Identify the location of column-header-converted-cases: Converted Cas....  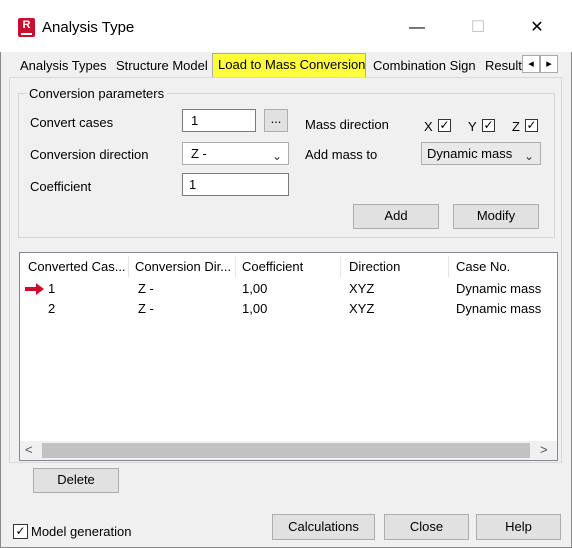
(74, 266).